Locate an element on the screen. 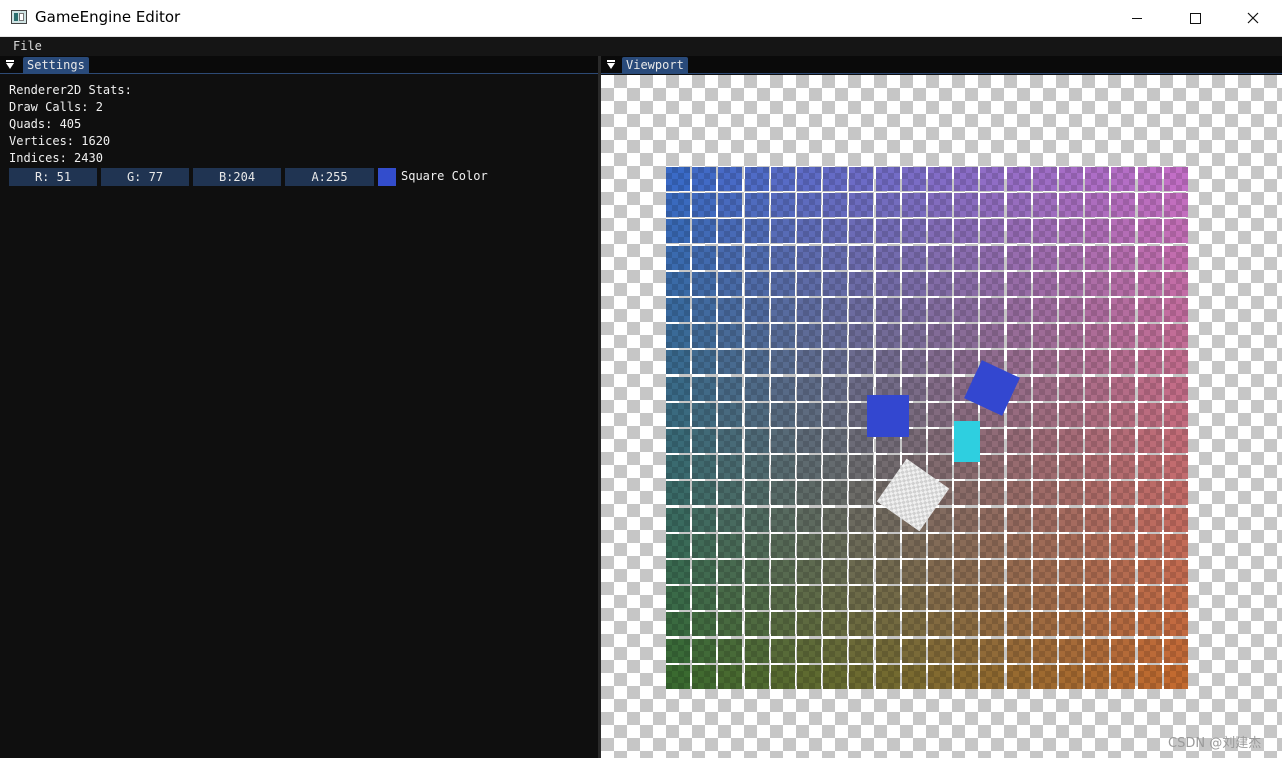 Image resolution: width=1282 pixels, height=758 pixels. tab-settings: Settings is located at coordinates (56, 65).